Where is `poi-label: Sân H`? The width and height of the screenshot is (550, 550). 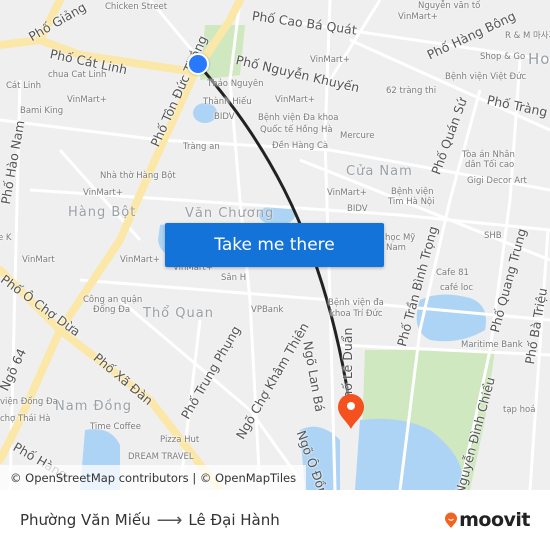
poi-label: Sân H is located at coordinates (234, 278).